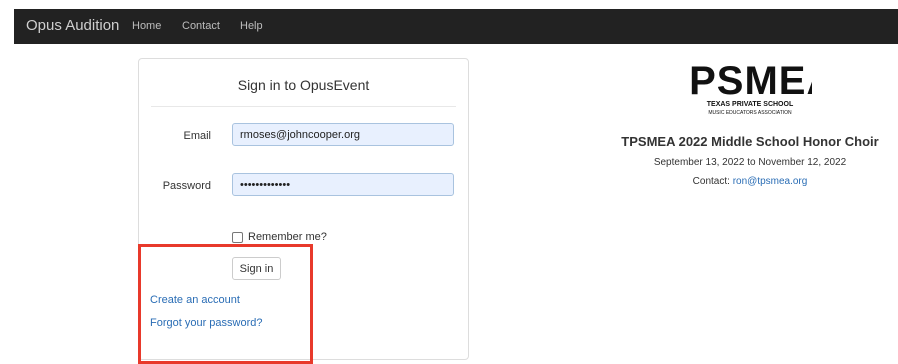  Describe the element at coordinates (456, 26) in the screenshot. I see `navbar: Opus Audition Home Contact Help` at that location.